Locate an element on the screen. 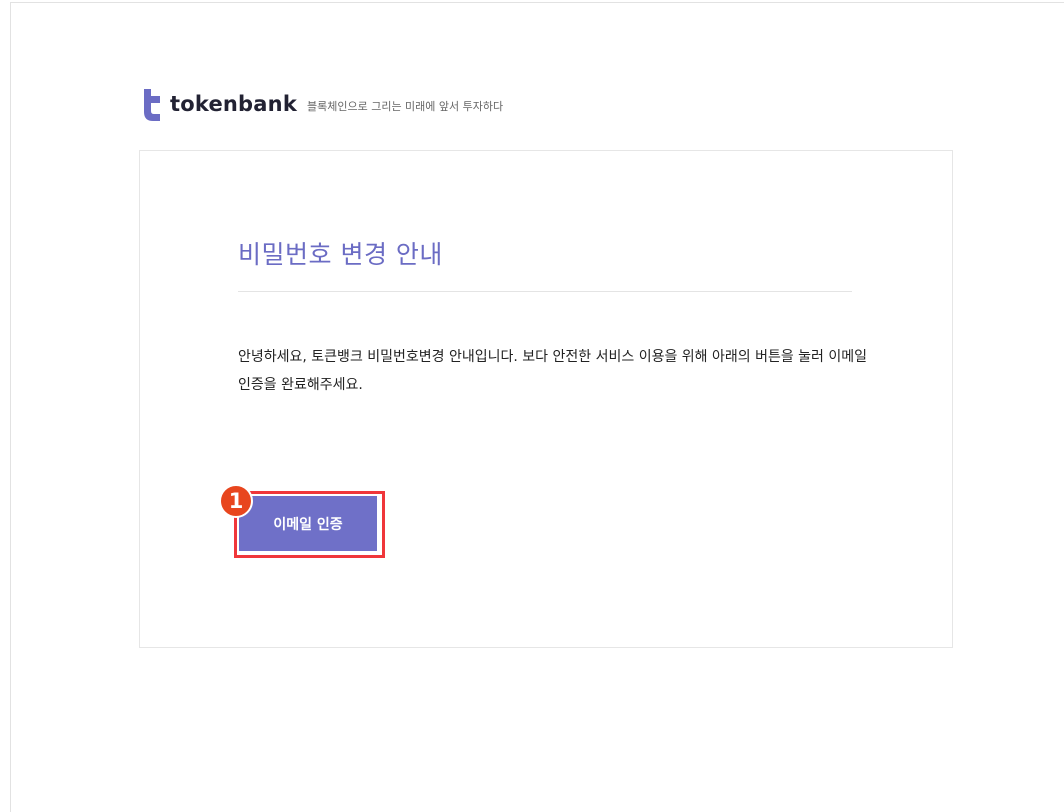  email-verify-button: 이메일 인증 is located at coordinates (308, 523).